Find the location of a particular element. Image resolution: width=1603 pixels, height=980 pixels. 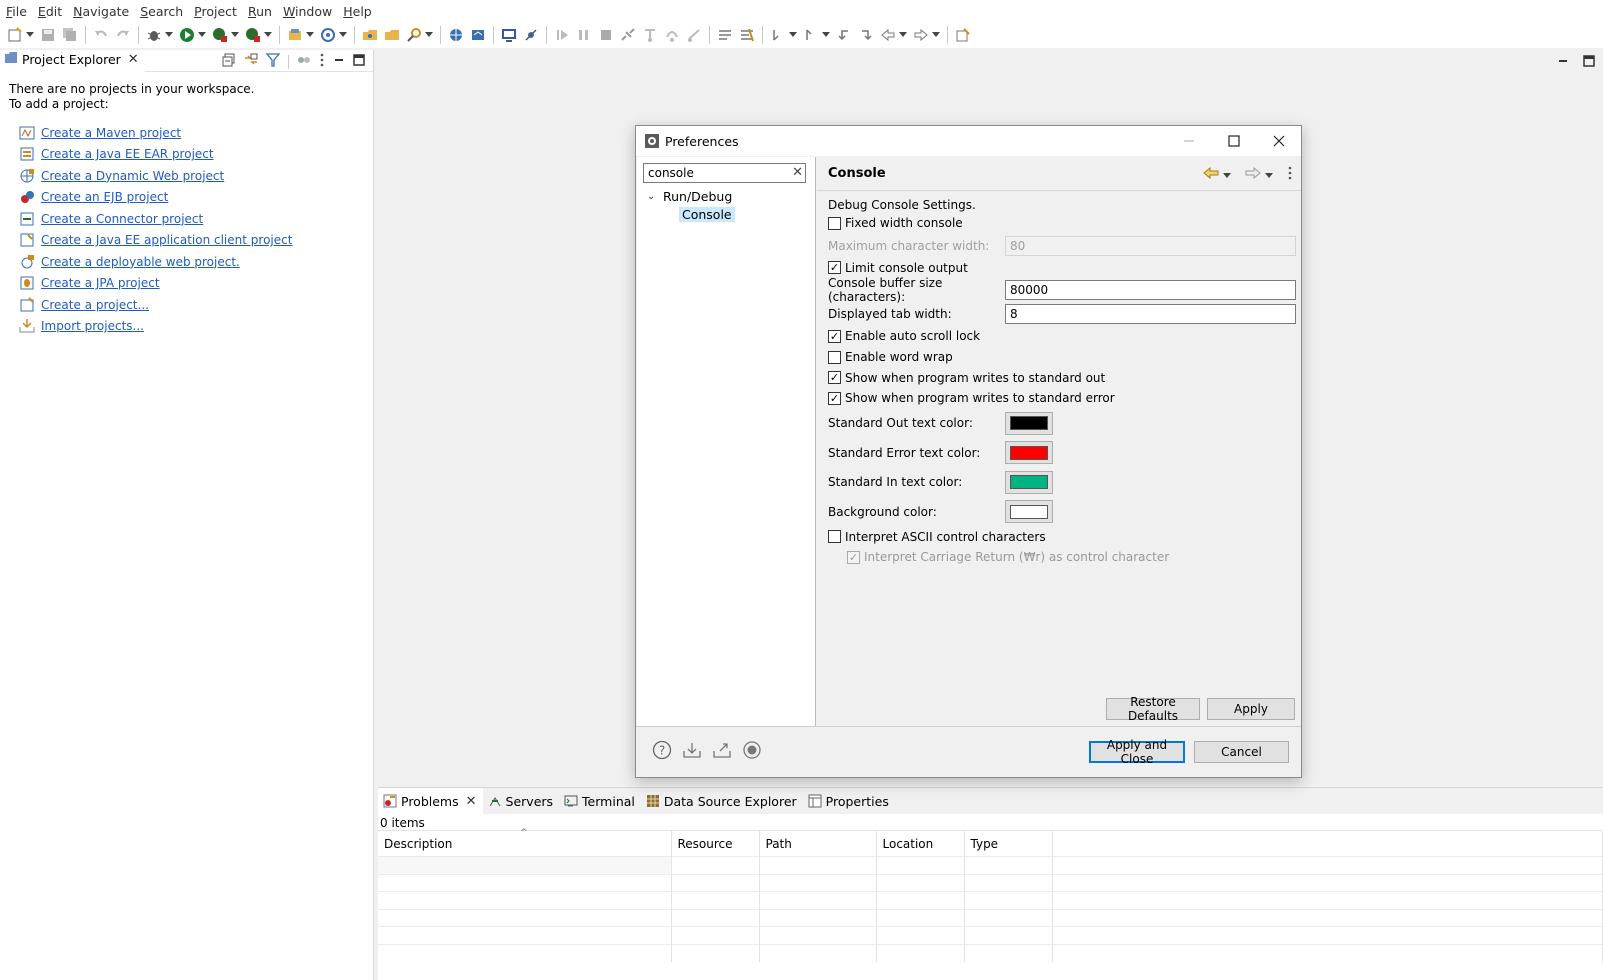

toggle-mark-occurrences-icon is located at coordinates (725, 35).